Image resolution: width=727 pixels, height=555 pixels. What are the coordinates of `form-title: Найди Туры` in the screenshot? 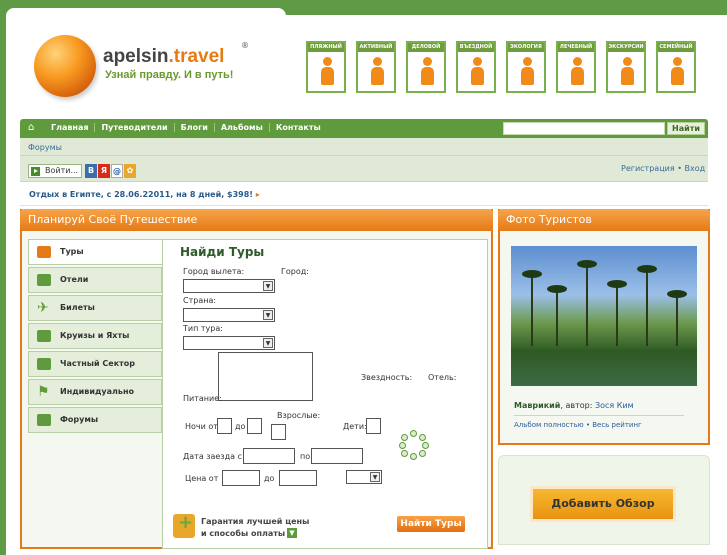 It's located at (222, 252).